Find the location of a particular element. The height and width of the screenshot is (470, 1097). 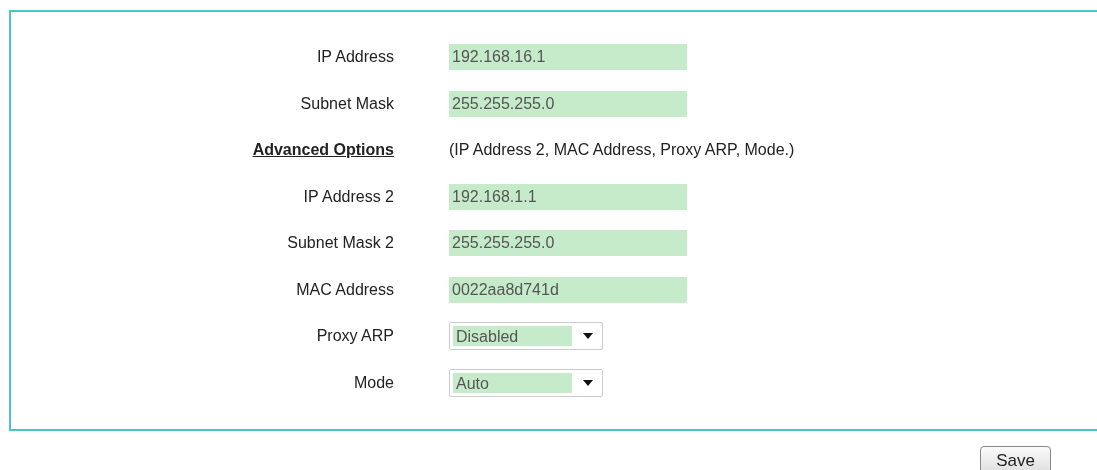

field-label: Subnet Mask is located at coordinates (347, 103).